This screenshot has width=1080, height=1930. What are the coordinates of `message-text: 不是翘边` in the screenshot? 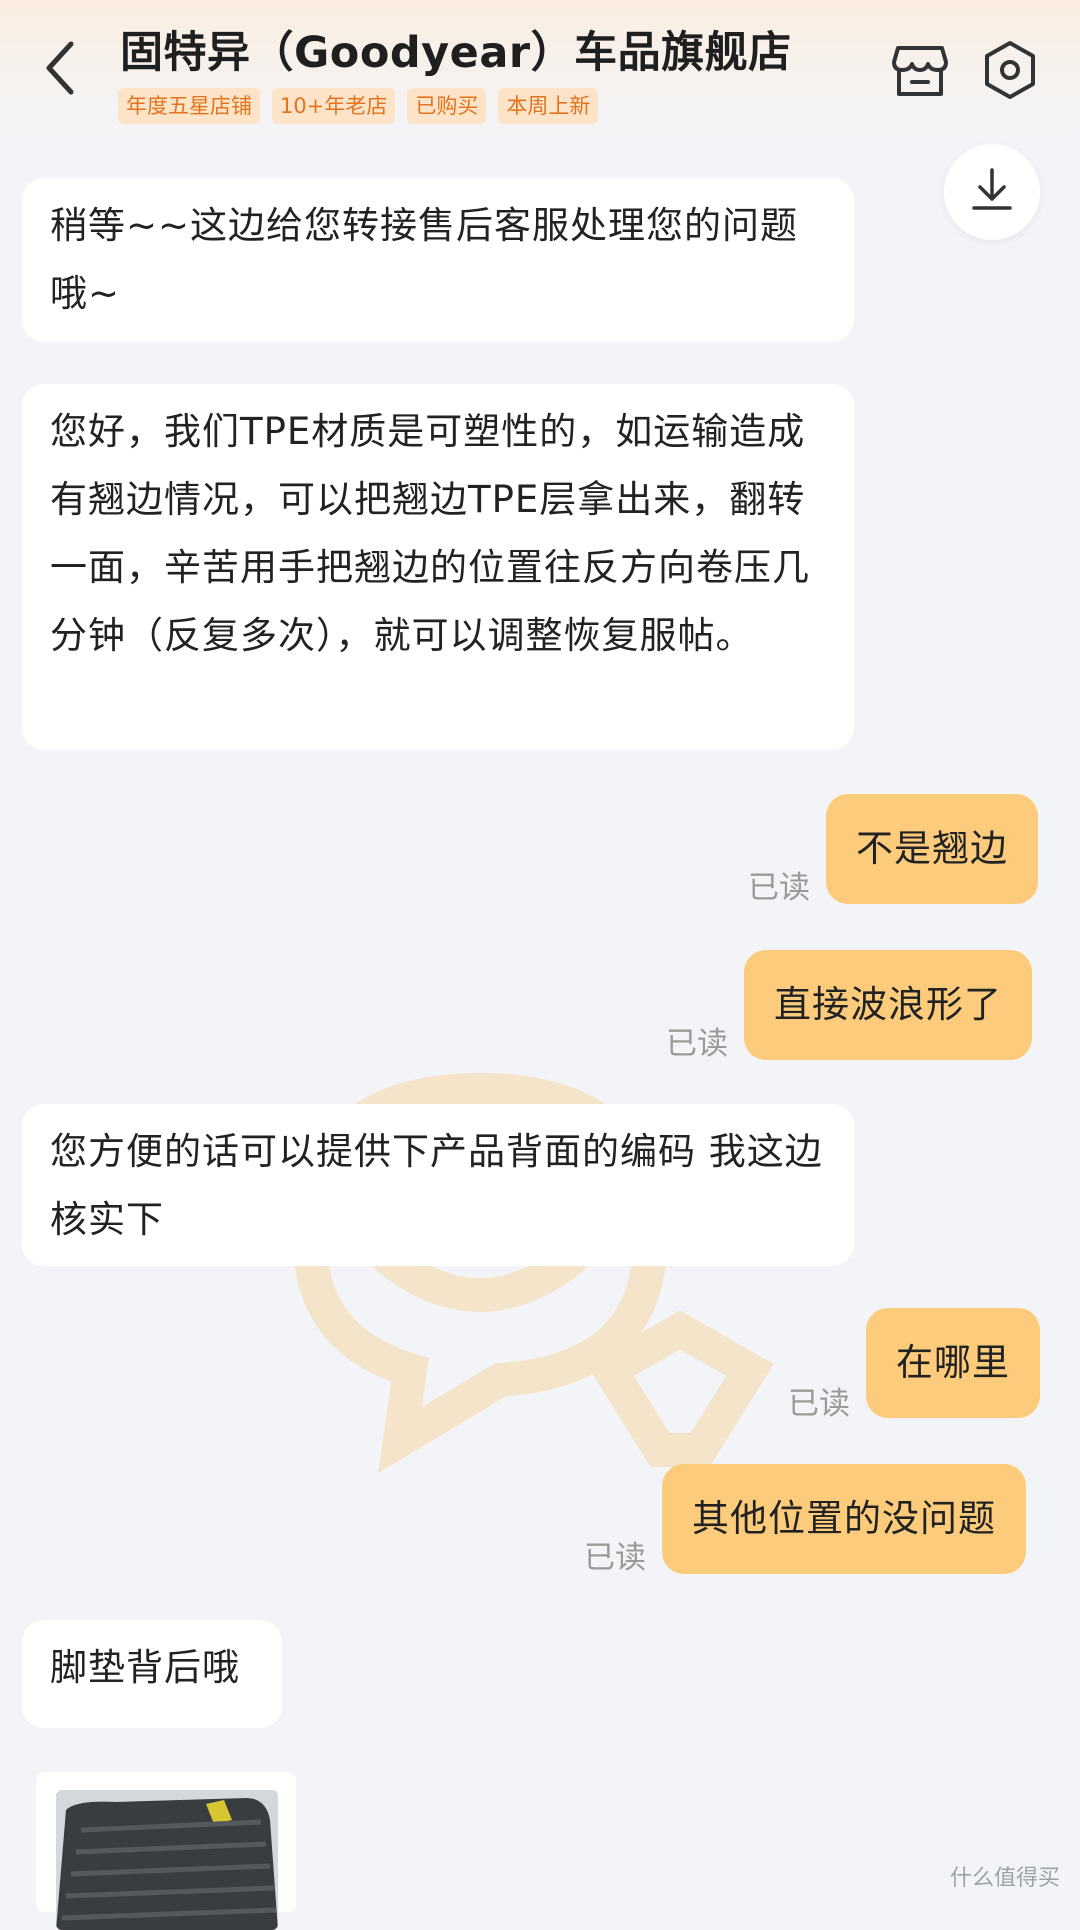 It's located at (932, 848).